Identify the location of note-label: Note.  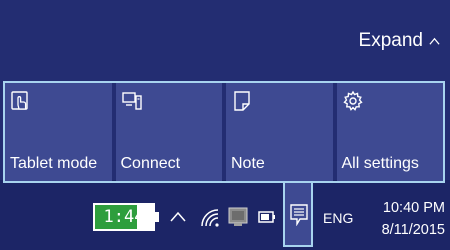
(248, 163).